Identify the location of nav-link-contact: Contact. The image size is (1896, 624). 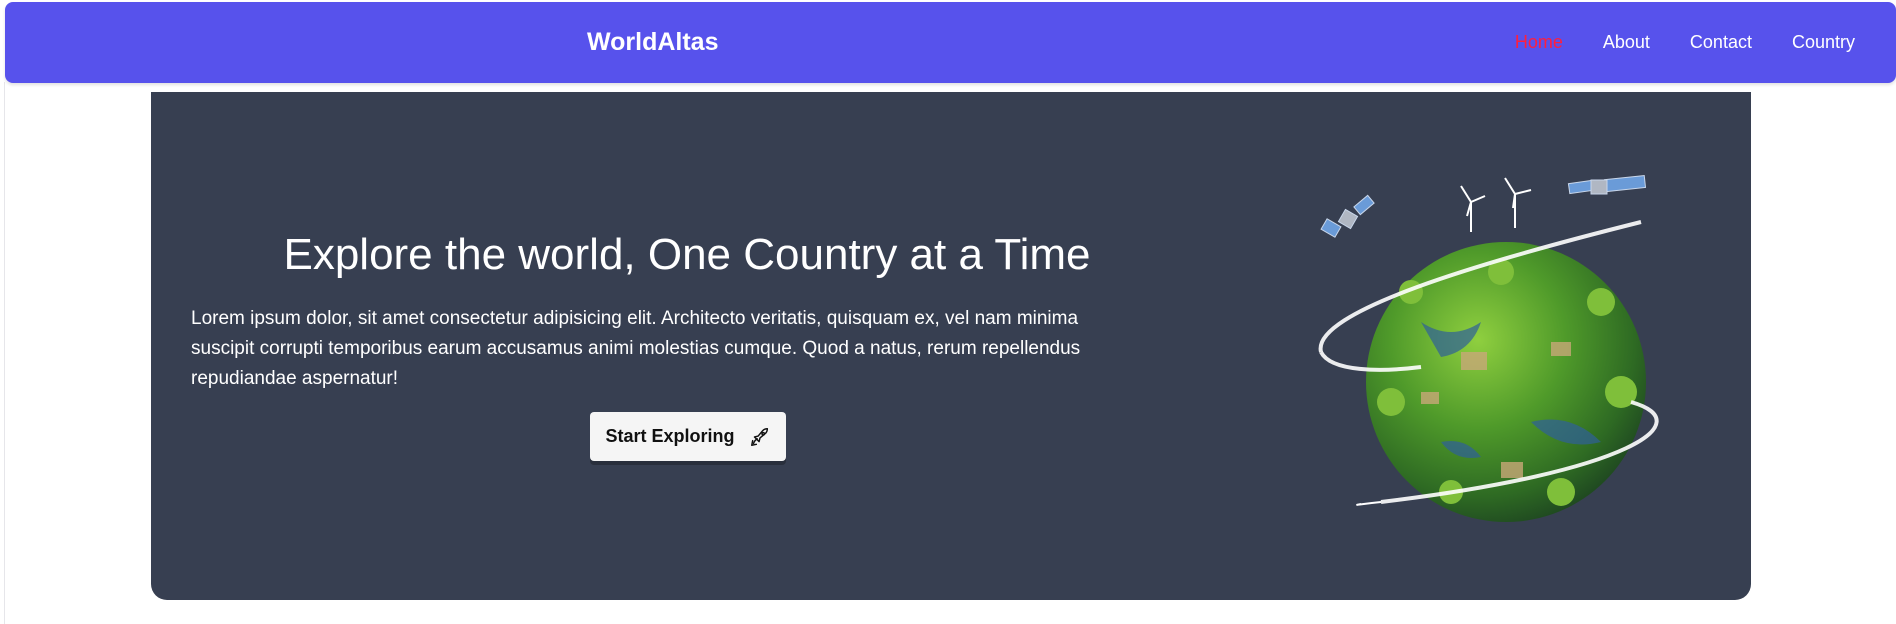
(1721, 42).